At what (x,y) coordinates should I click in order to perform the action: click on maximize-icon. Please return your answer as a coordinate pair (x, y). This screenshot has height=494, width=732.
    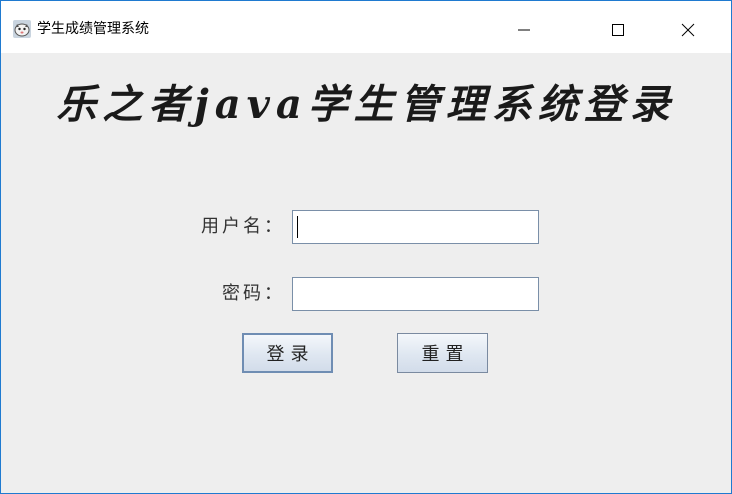
    Looking at the image, I should click on (618, 30).